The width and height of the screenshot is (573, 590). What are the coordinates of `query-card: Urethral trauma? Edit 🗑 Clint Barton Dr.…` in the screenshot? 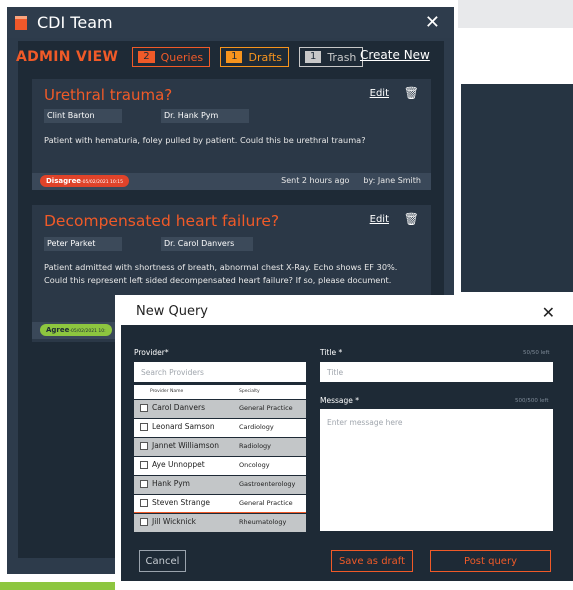 It's located at (231, 134).